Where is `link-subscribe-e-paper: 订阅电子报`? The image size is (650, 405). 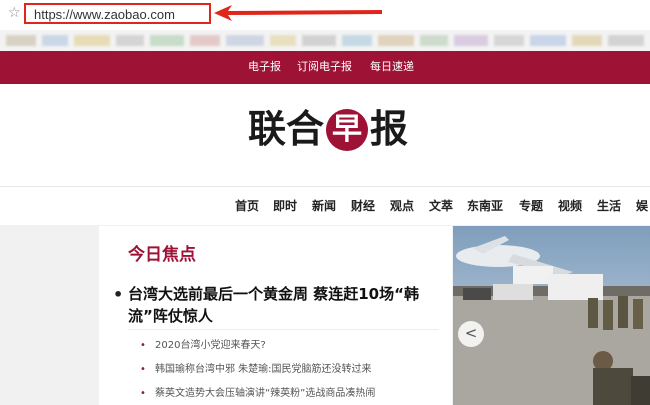
link-subscribe-e-paper: 订阅电子报 is located at coordinates (324, 67).